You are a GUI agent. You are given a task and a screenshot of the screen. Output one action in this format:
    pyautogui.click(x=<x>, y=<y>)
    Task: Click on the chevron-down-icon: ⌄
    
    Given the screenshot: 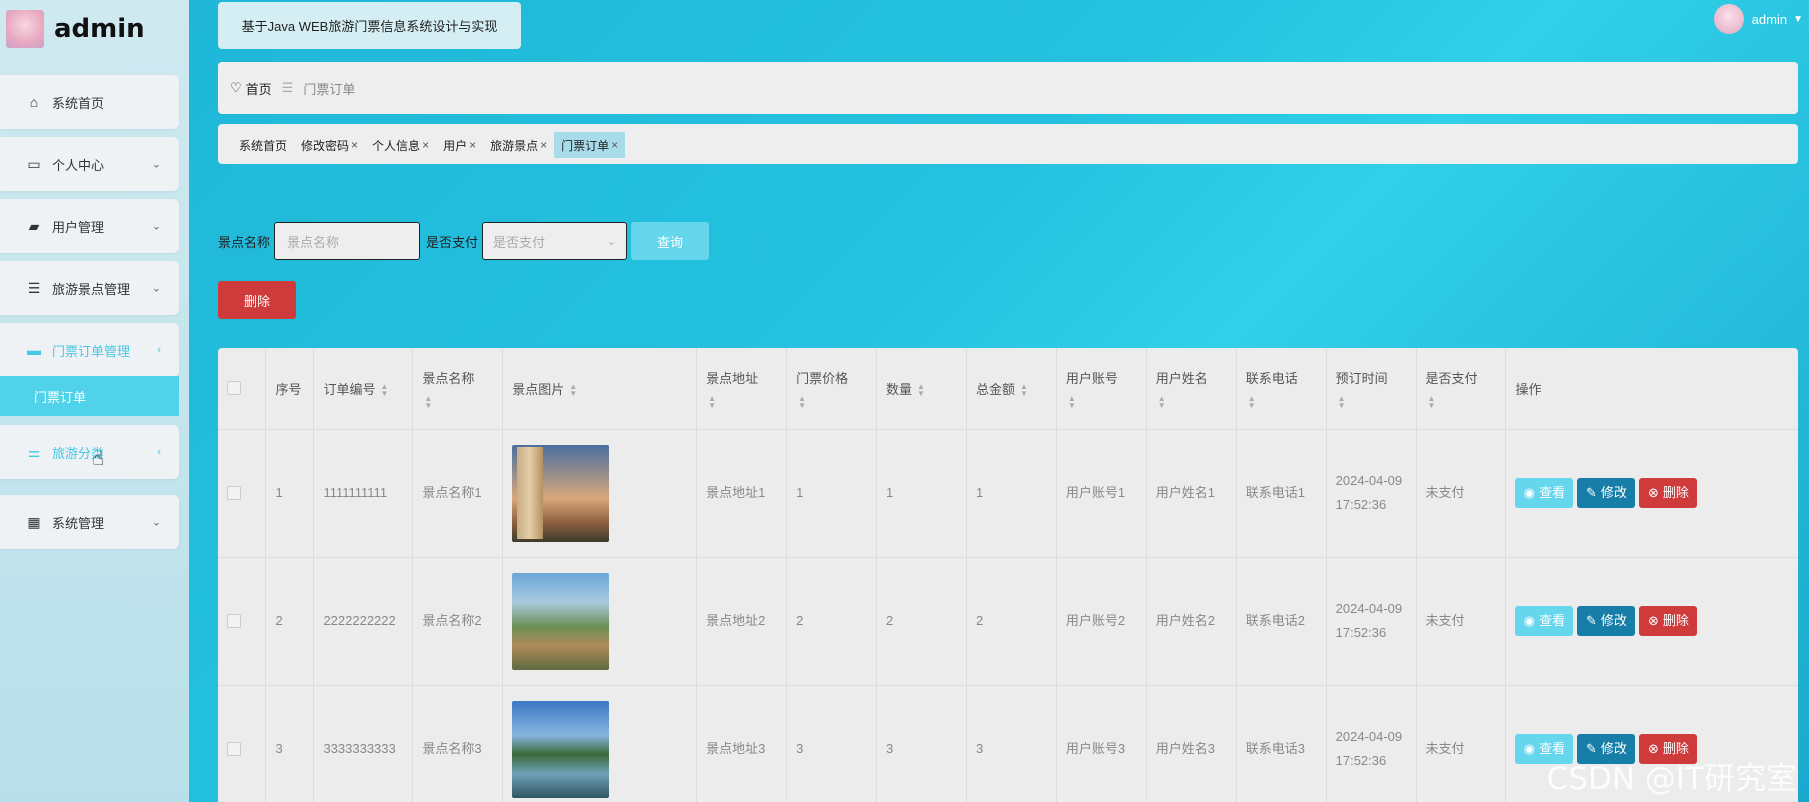 What is the action you would take?
    pyautogui.click(x=611, y=241)
    